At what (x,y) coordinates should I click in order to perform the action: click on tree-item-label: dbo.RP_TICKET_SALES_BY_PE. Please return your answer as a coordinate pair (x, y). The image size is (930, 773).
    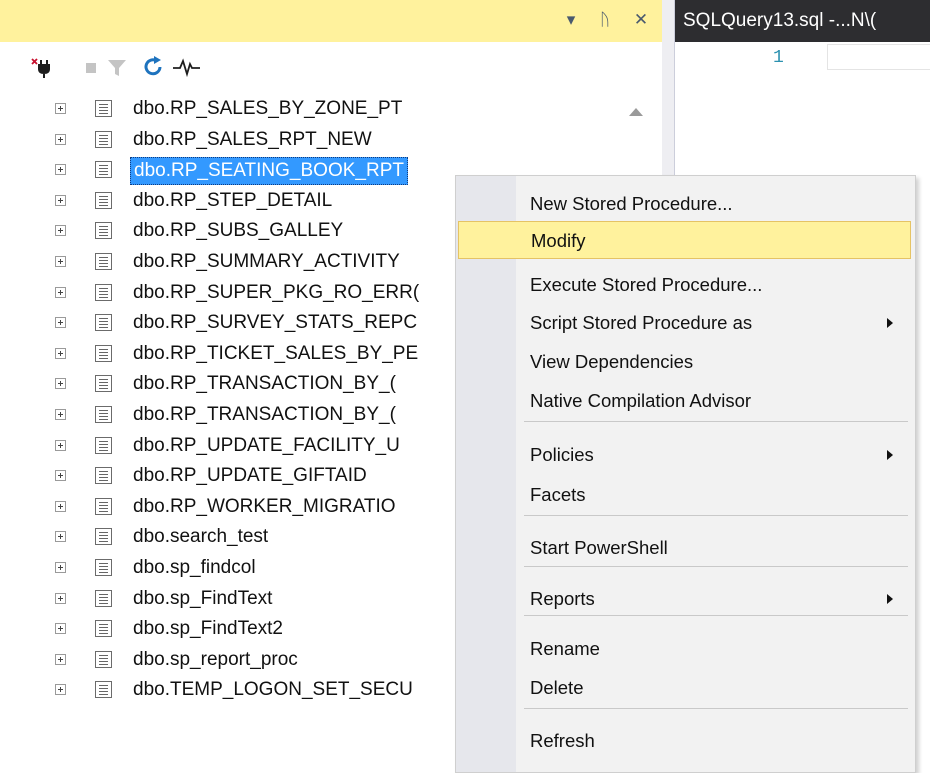
    Looking at the image, I should click on (276, 353).